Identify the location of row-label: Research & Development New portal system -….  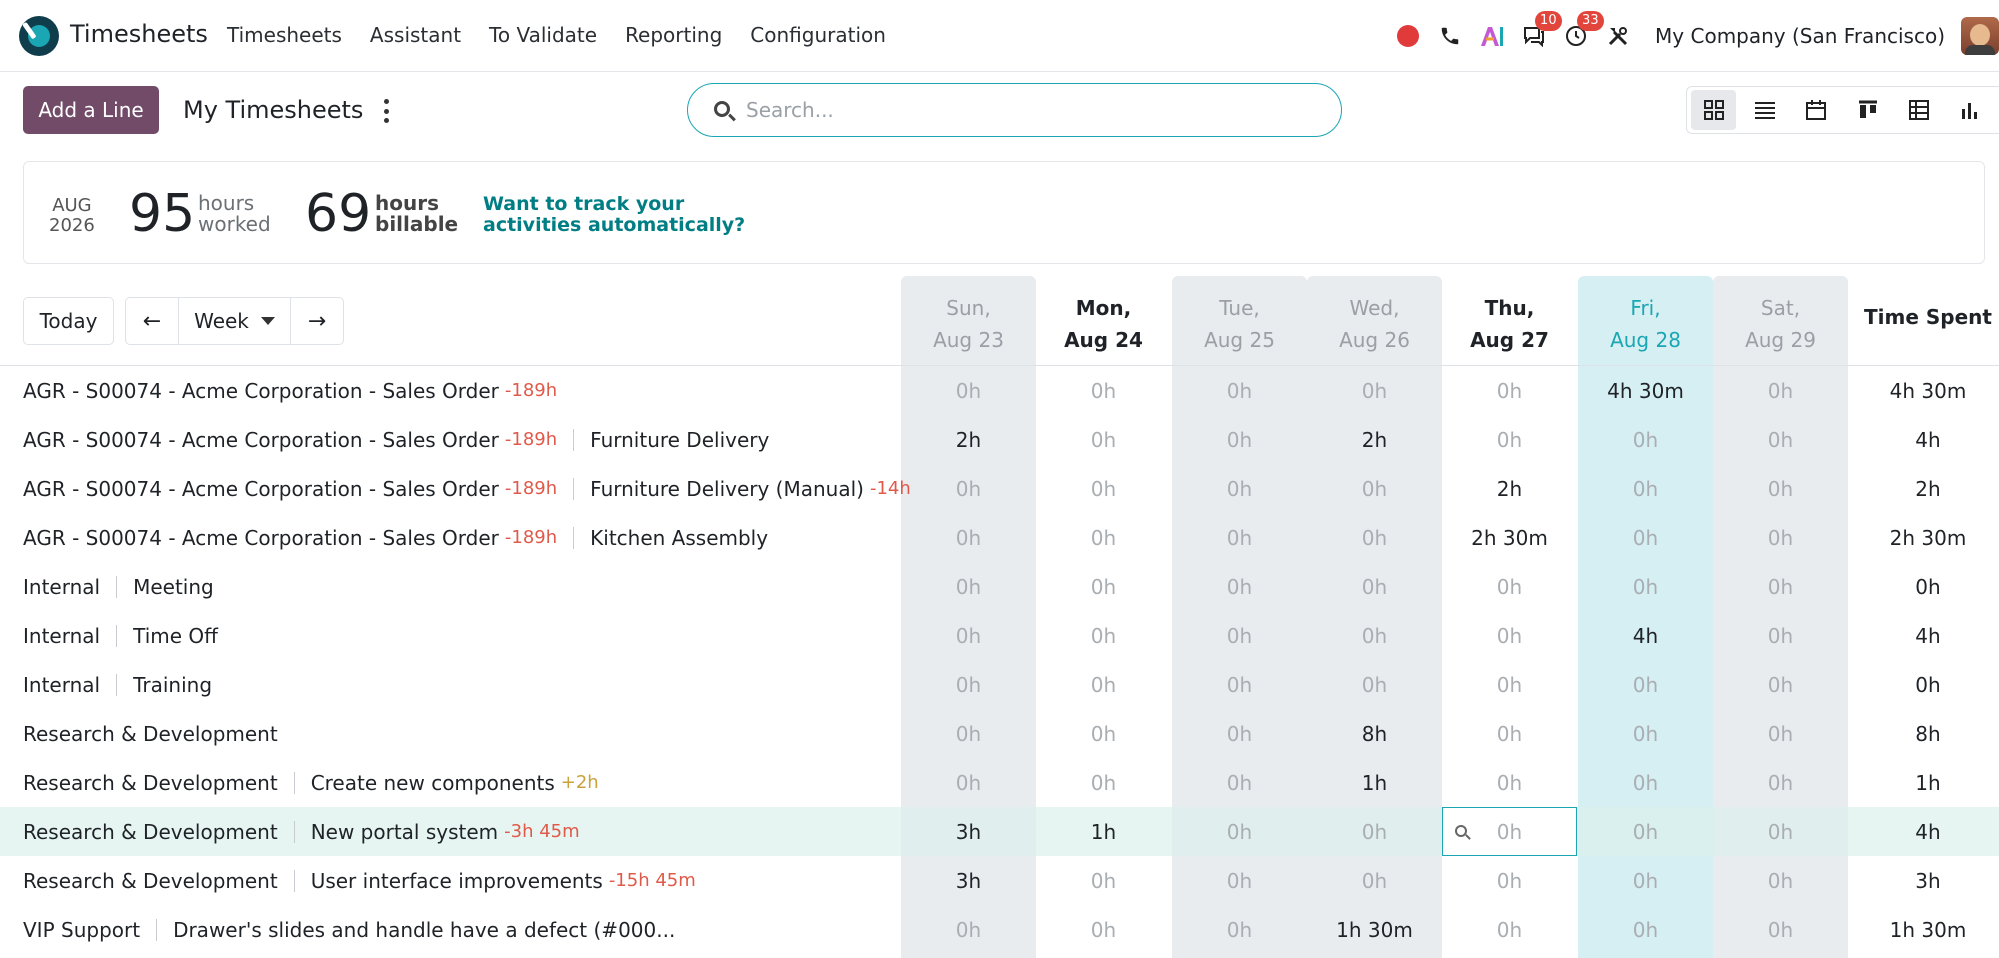
(301, 831).